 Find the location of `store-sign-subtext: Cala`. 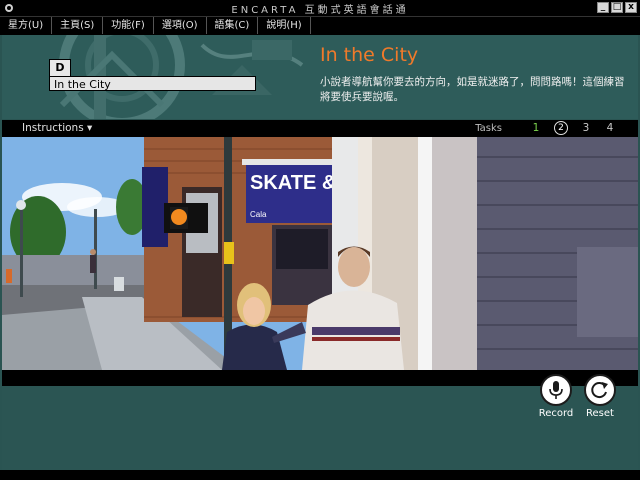

store-sign-subtext: Cala is located at coordinates (258, 214).